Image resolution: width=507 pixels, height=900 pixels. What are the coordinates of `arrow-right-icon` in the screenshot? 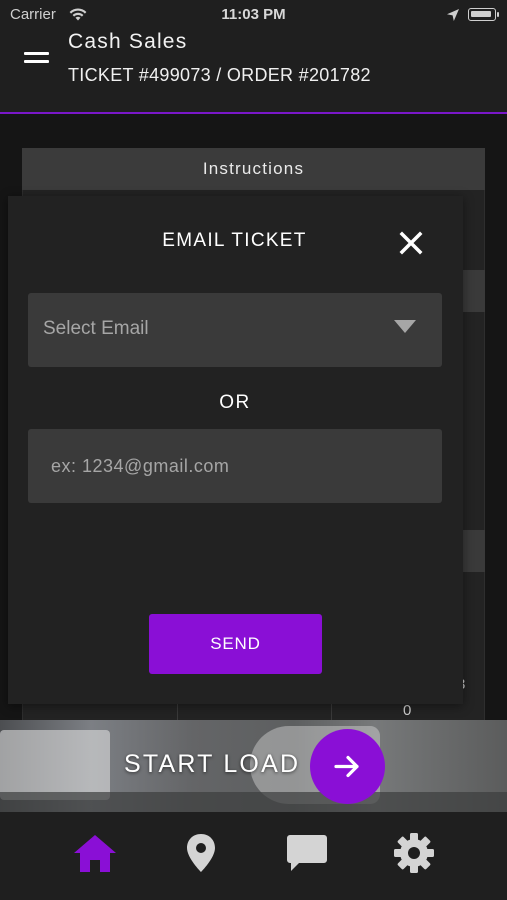 It's located at (346, 766).